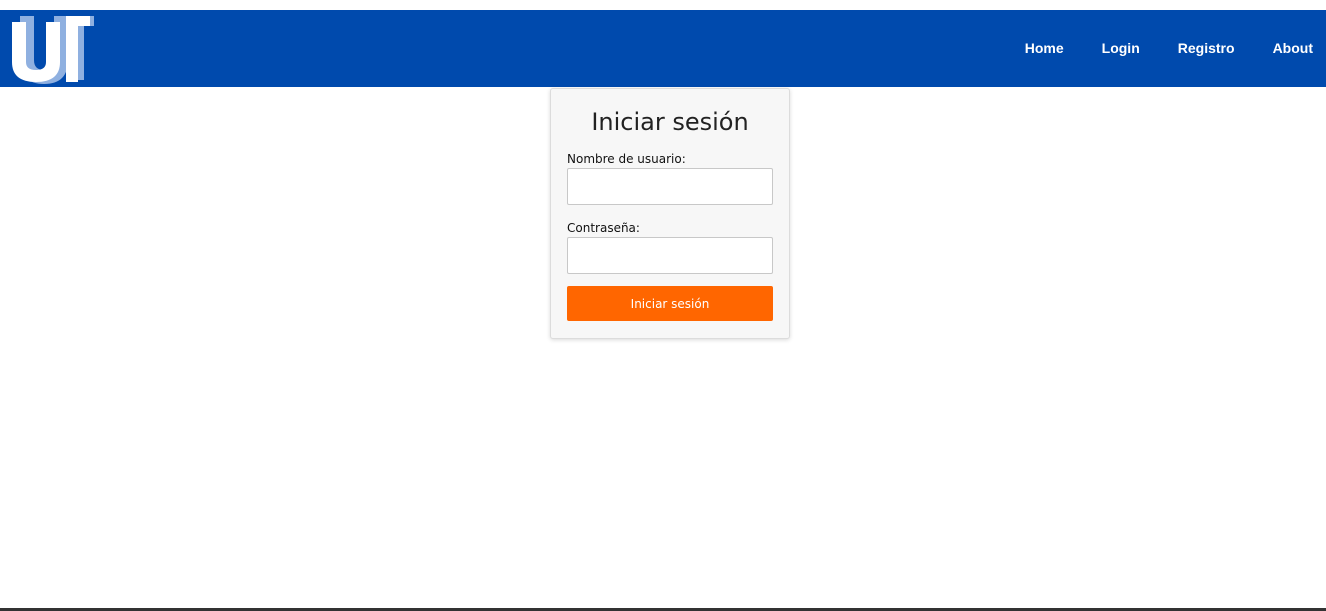 This screenshot has height=611, width=1326. What do you see at coordinates (1293, 48) in the screenshot?
I see `nav-about-link: About` at bounding box center [1293, 48].